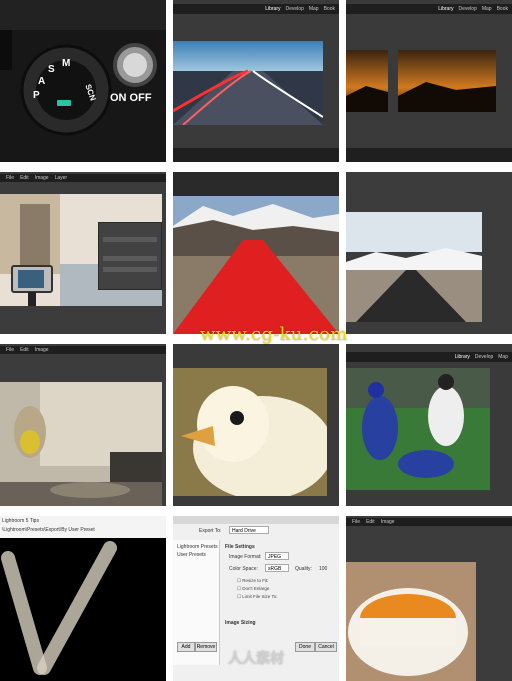  Describe the element at coordinates (83, 253) in the screenshot. I see `thumbnail-photoshop-gopro: File Edit Image Layer` at that location.